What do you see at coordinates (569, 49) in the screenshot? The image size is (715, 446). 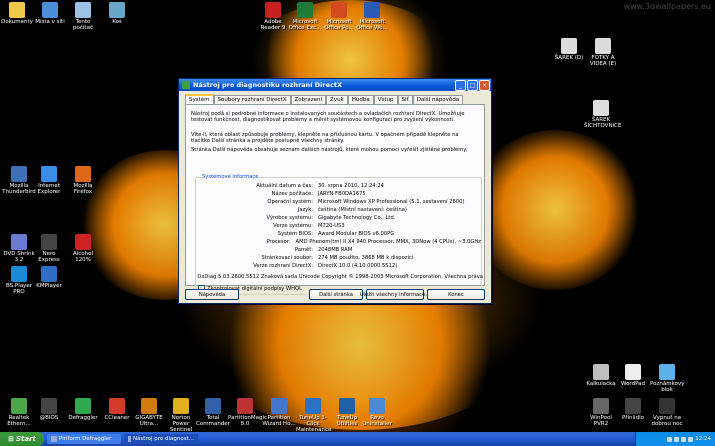 I see `desktop-icon-sarek-d: ŠAREK (D)` at bounding box center [569, 49].